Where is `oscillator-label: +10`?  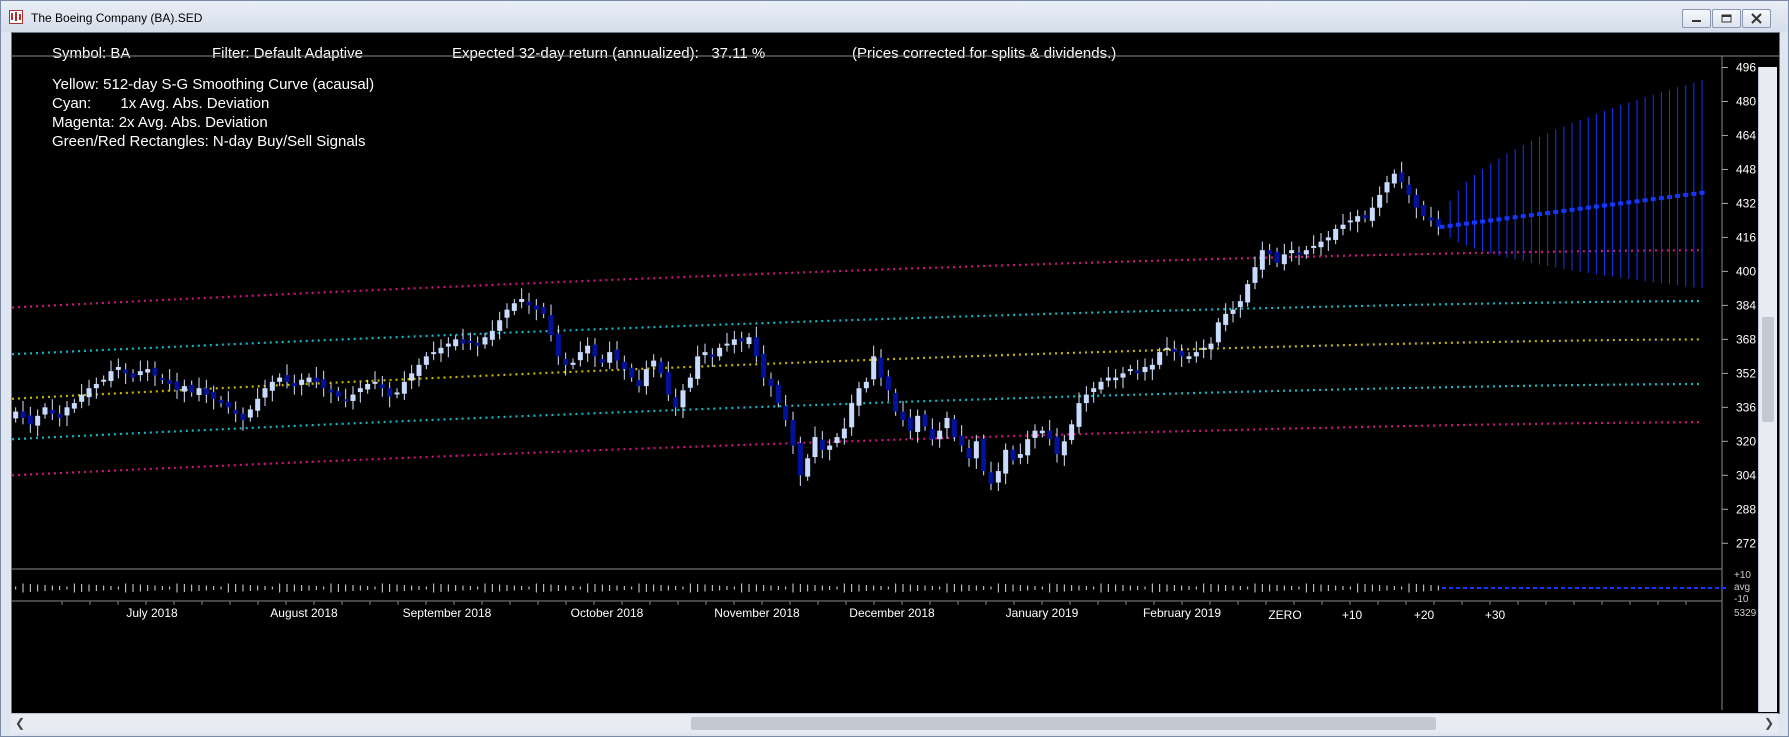 oscillator-label: +10 is located at coordinates (1742, 575).